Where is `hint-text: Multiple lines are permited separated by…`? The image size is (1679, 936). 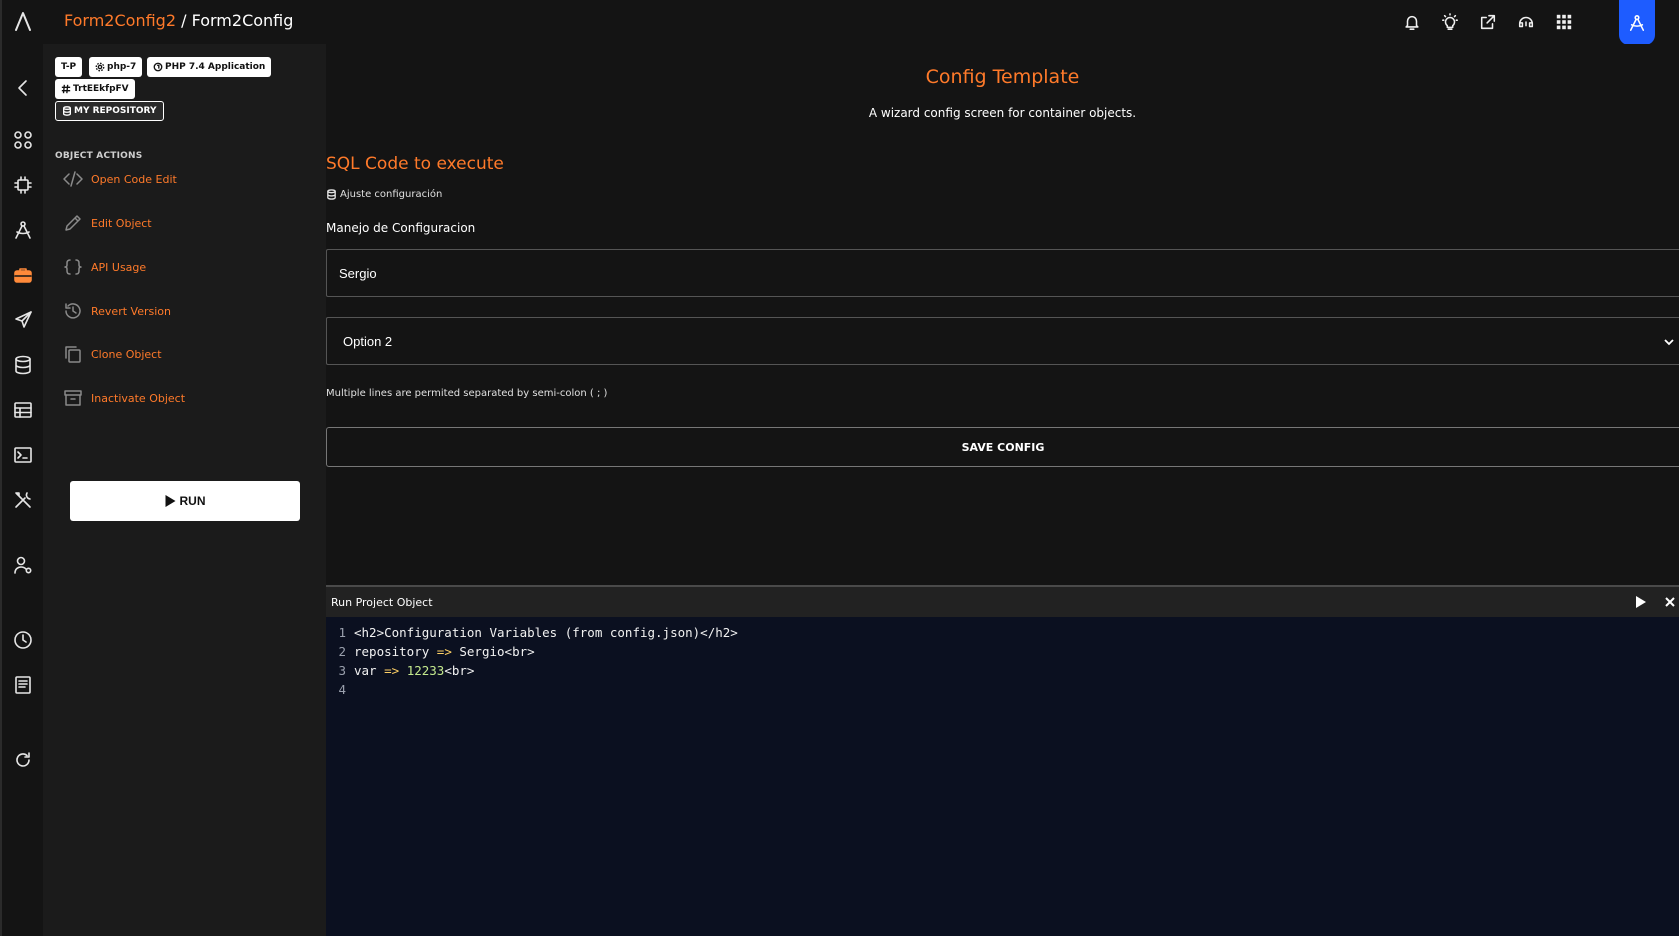
hint-text: Multiple lines are permited separated by… is located at coordinates (467, 393).